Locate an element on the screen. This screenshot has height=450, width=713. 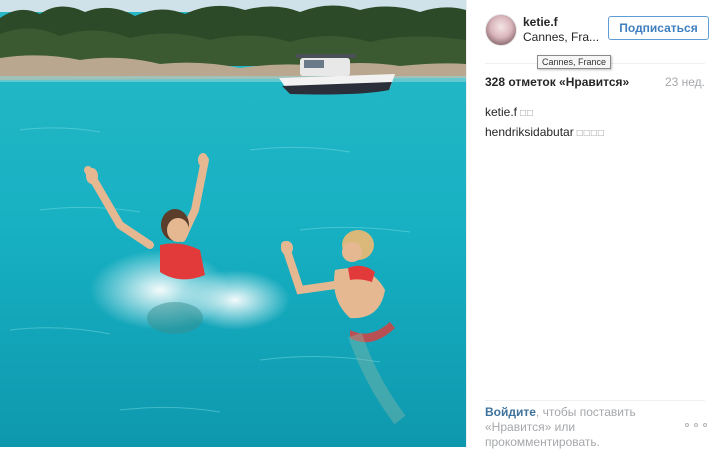
avatar is located at coordinates (501, 30).